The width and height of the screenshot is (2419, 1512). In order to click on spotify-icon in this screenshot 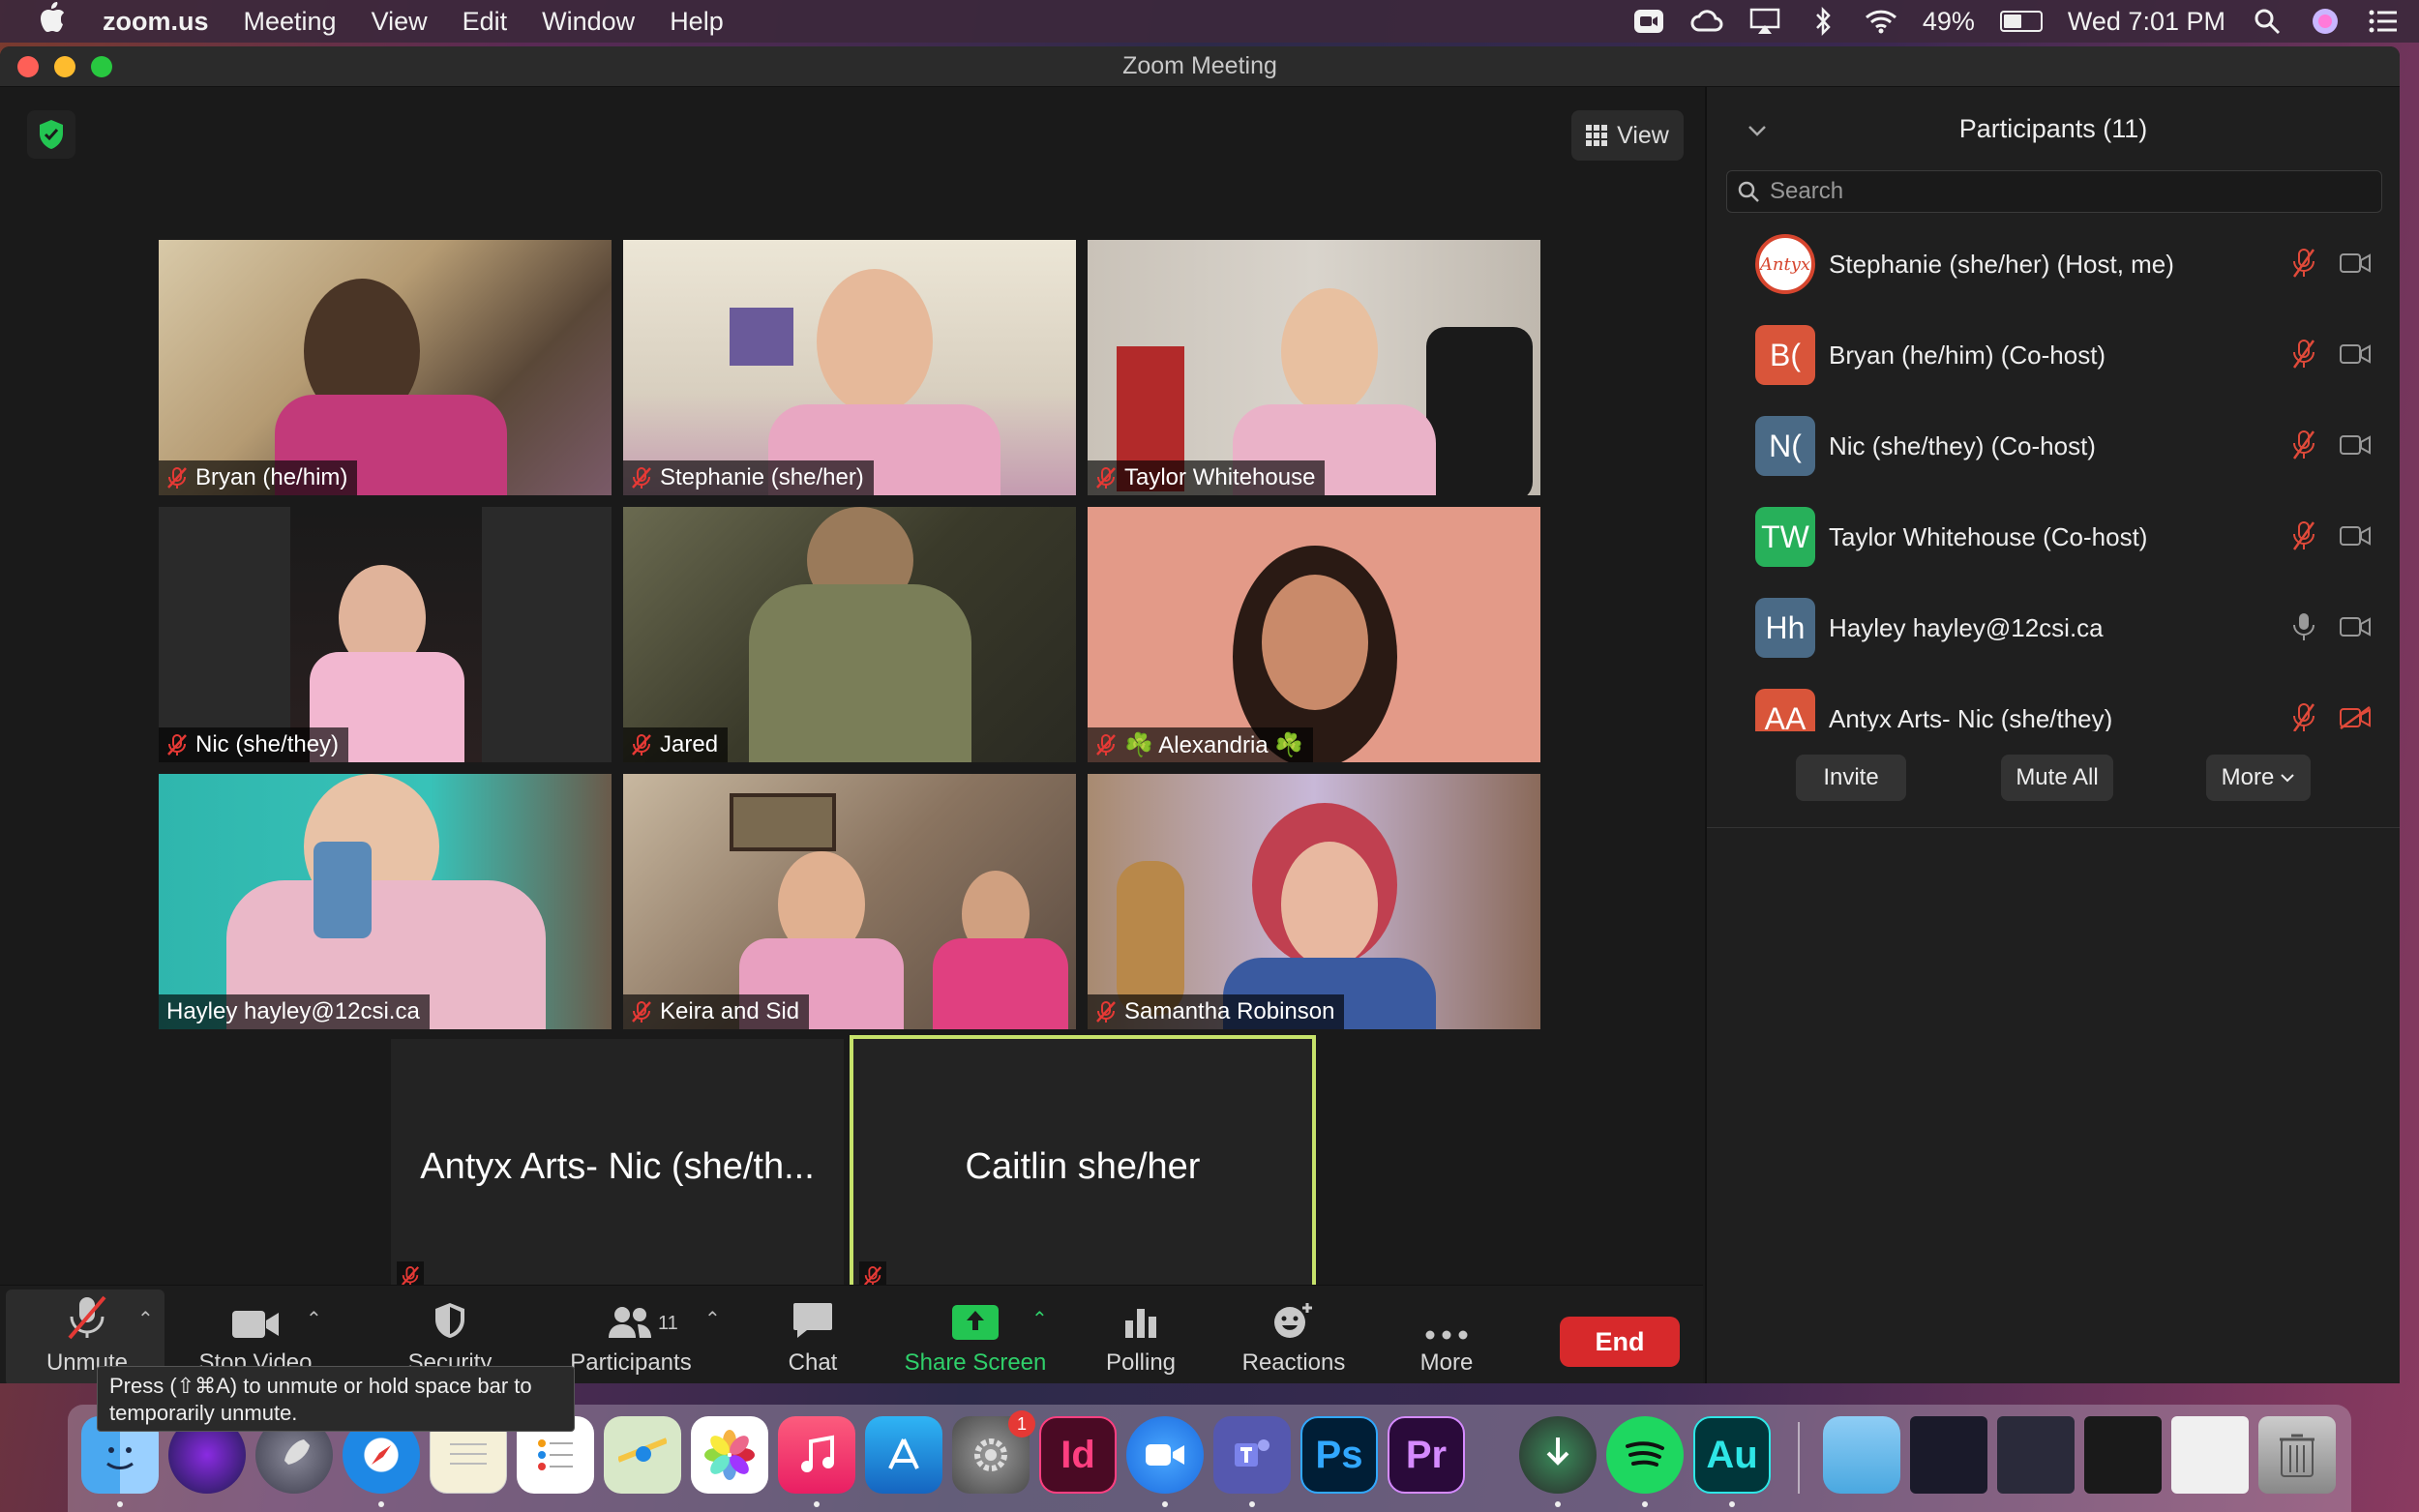, I will do `click(1645, 1455)`.